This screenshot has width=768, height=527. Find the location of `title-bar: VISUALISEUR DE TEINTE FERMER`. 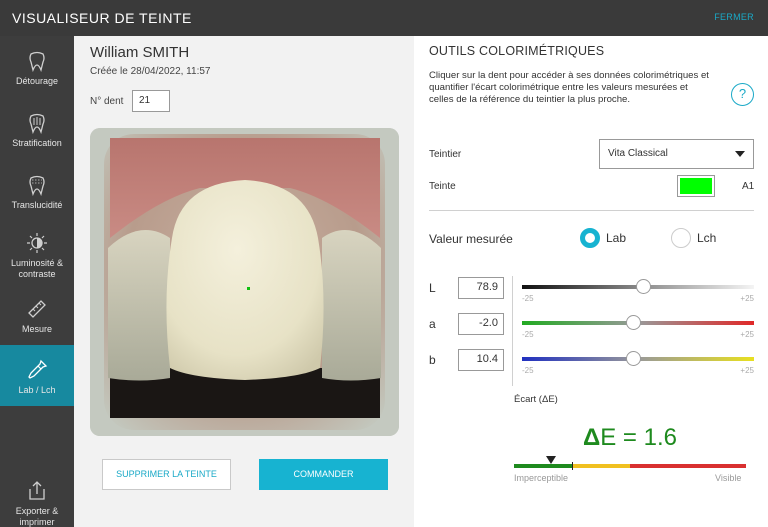

title-bar: VISUALISEUR DE TEINTE FERMER is located at coordinates (384, 18).